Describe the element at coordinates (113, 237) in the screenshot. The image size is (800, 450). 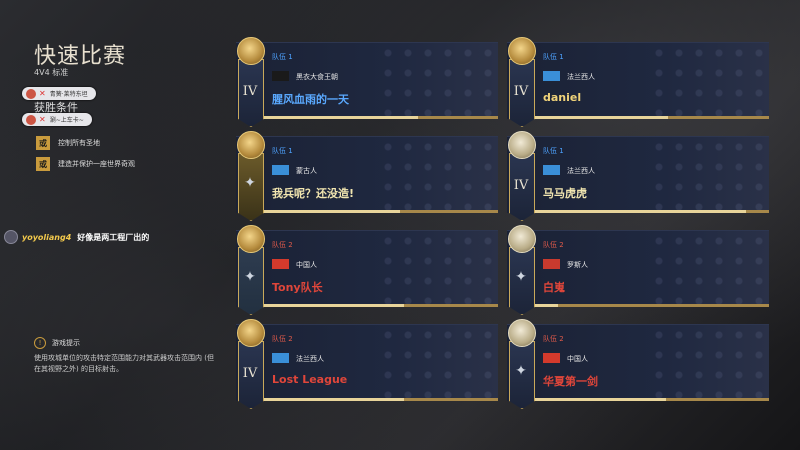
I see `chat-text: 好像是两工程厂出的` at that location.